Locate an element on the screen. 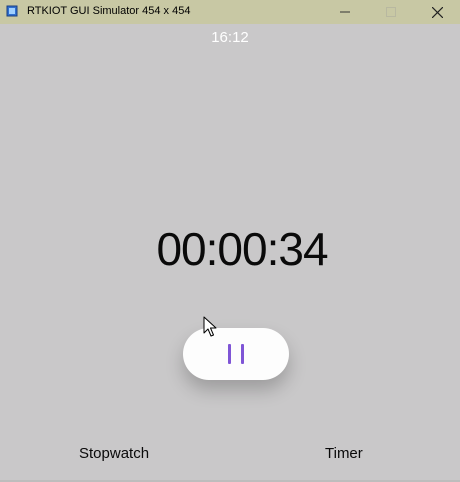 The image size is (460, 482). stopwatch-elapsed-time: 00:00:34 is located at coordinates (242, 249).